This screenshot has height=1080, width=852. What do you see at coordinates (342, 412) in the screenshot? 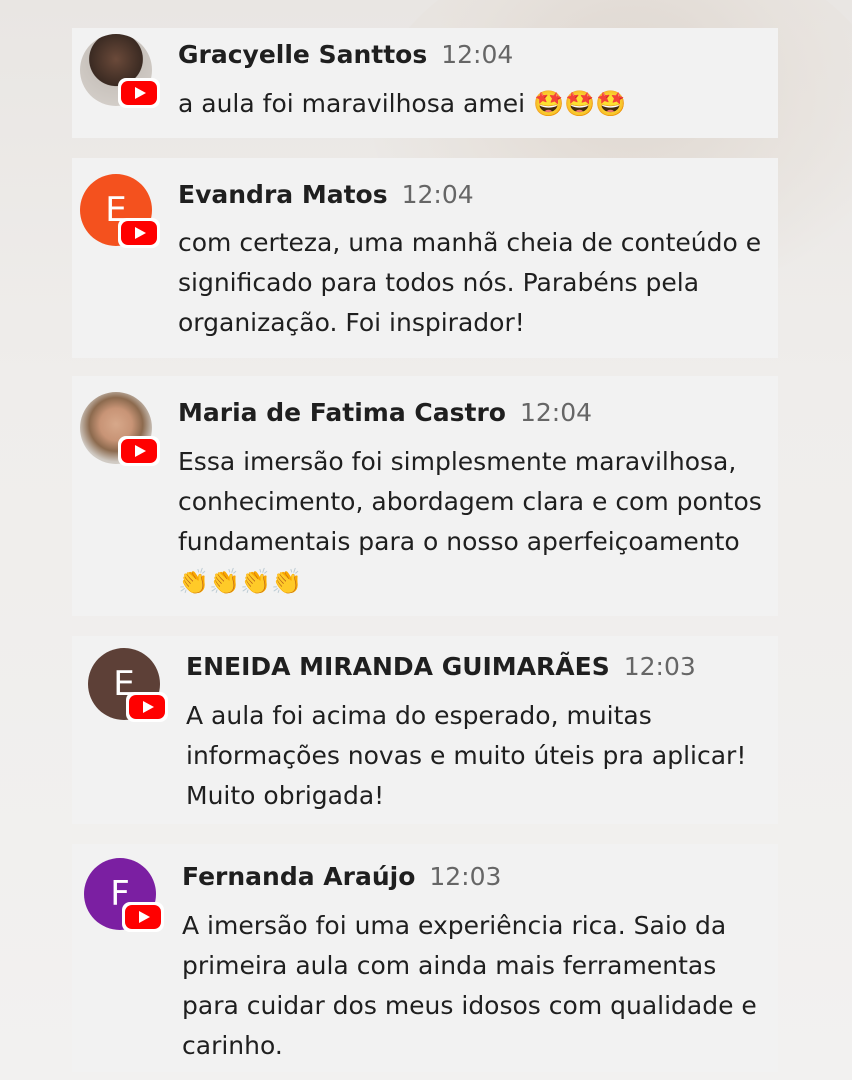
I see `author-name: Maria de Fatima Castro` at bounding box center [342, 412].